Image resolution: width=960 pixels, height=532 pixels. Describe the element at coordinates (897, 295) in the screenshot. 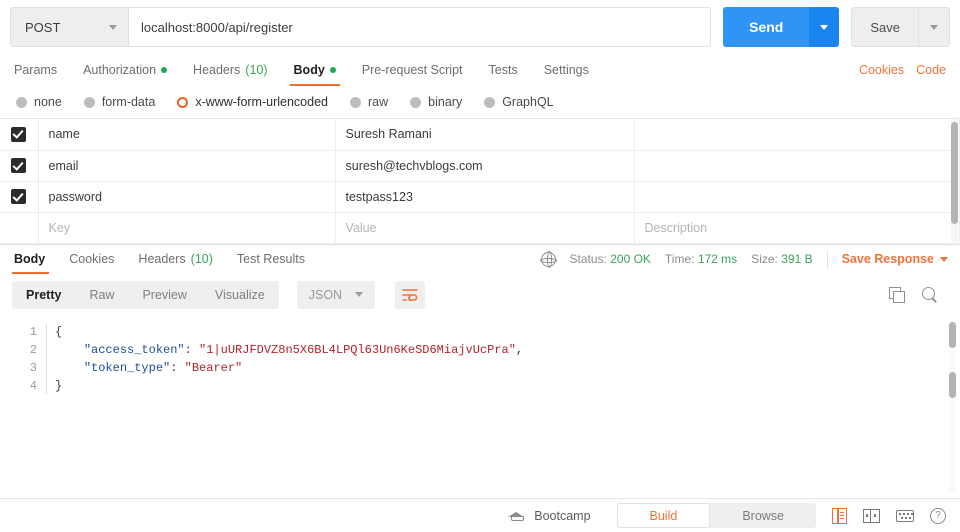

I see `copy-icon` at that location.